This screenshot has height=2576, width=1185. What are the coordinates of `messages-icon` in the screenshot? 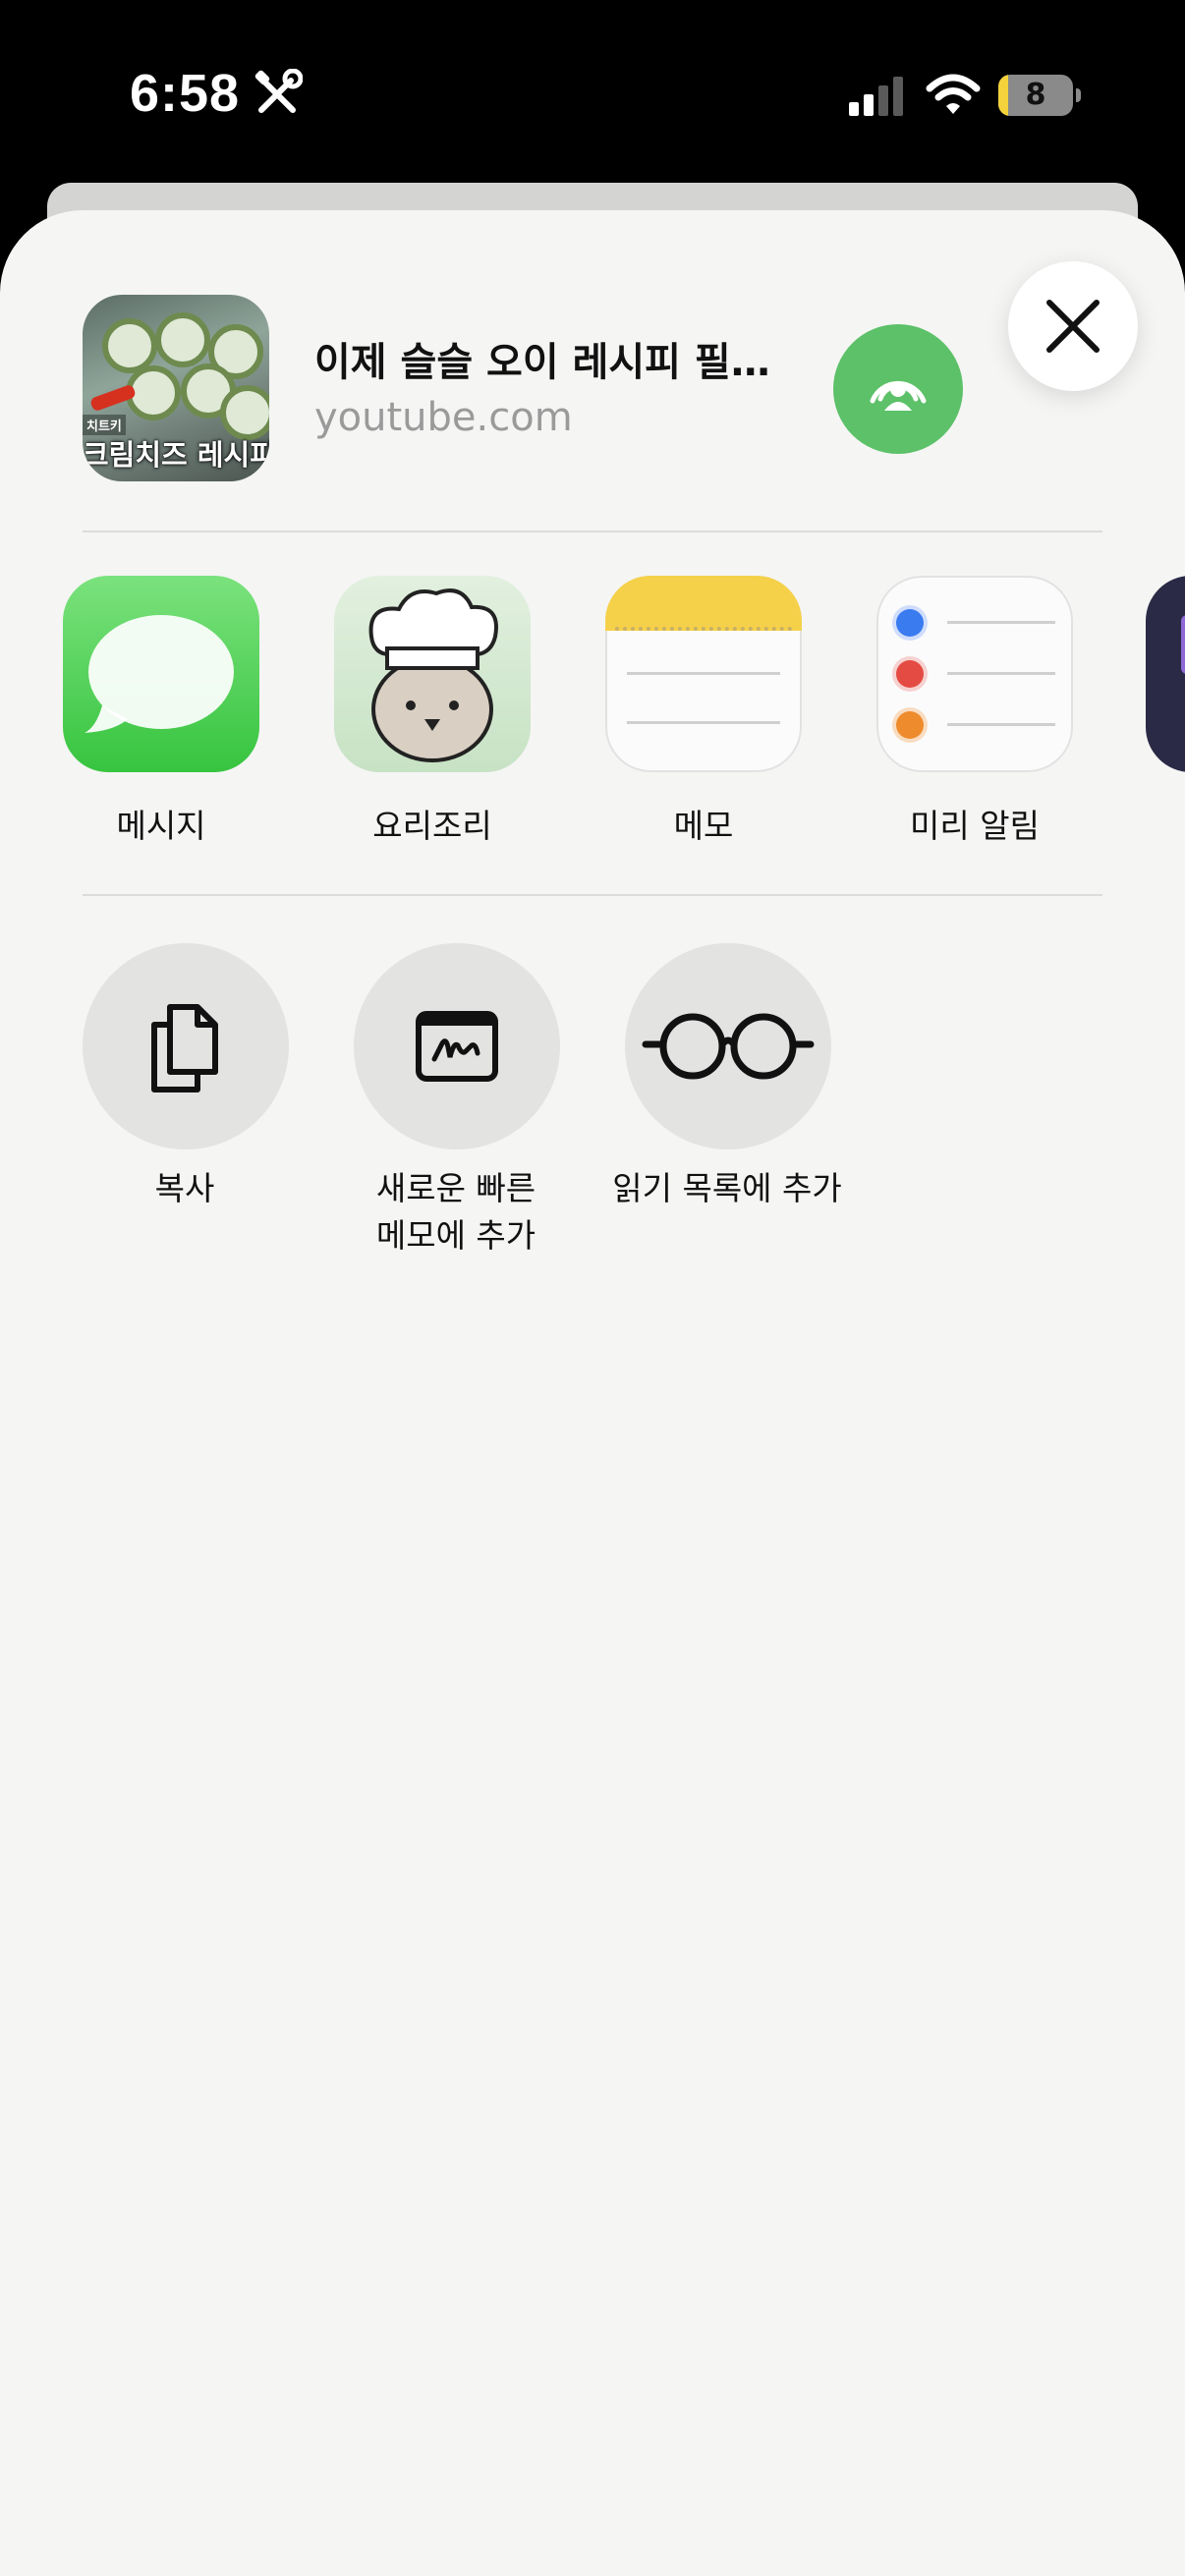 It's located at (161, 674).